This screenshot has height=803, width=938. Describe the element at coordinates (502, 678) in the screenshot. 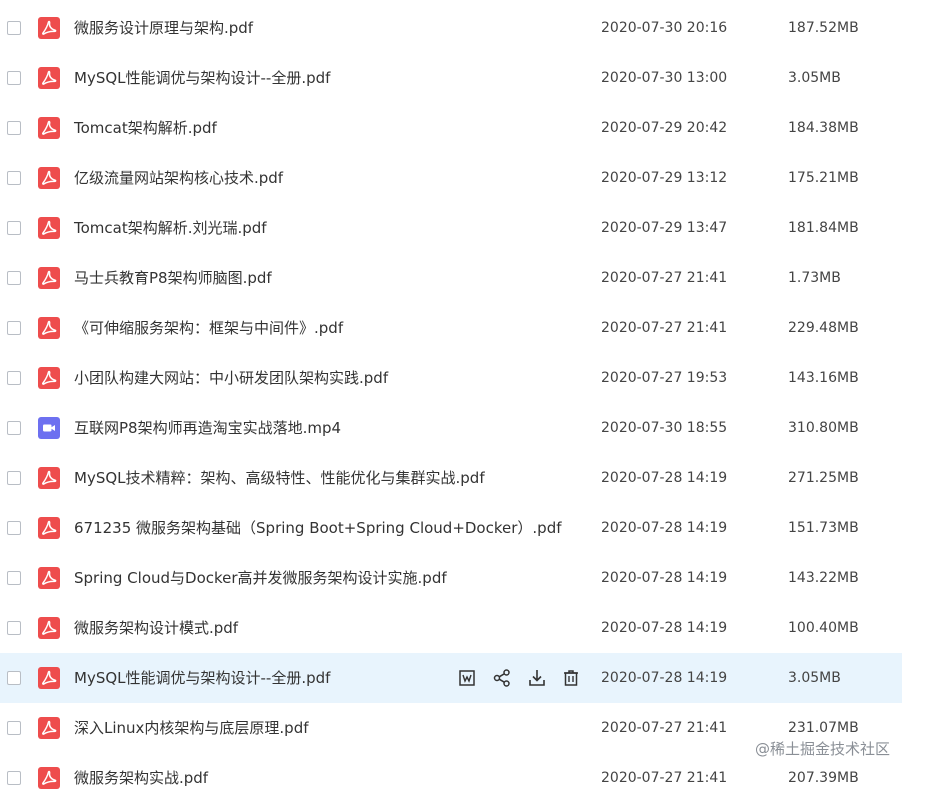

I see `share-icon` at that location.